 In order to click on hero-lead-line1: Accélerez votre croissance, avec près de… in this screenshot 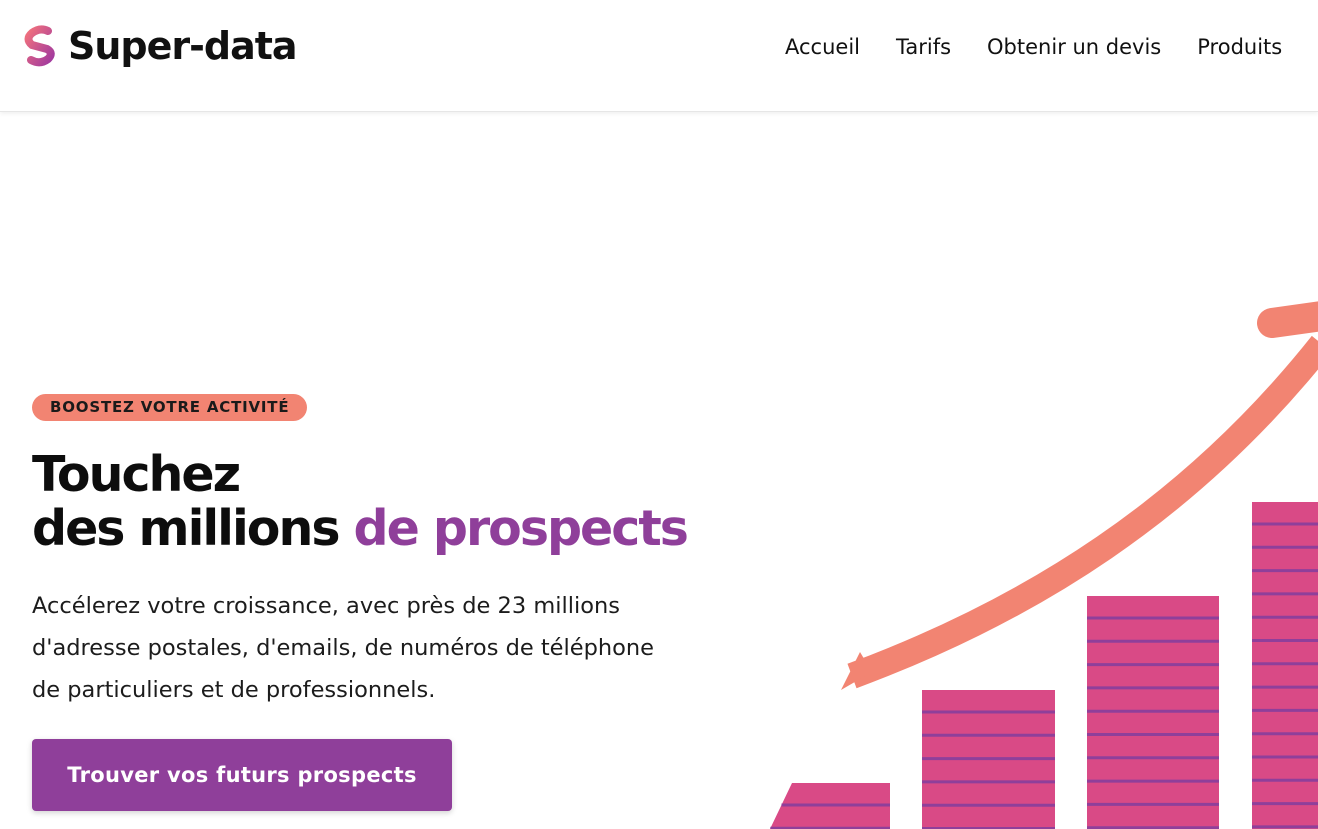, I will do `click(326, 606)`.